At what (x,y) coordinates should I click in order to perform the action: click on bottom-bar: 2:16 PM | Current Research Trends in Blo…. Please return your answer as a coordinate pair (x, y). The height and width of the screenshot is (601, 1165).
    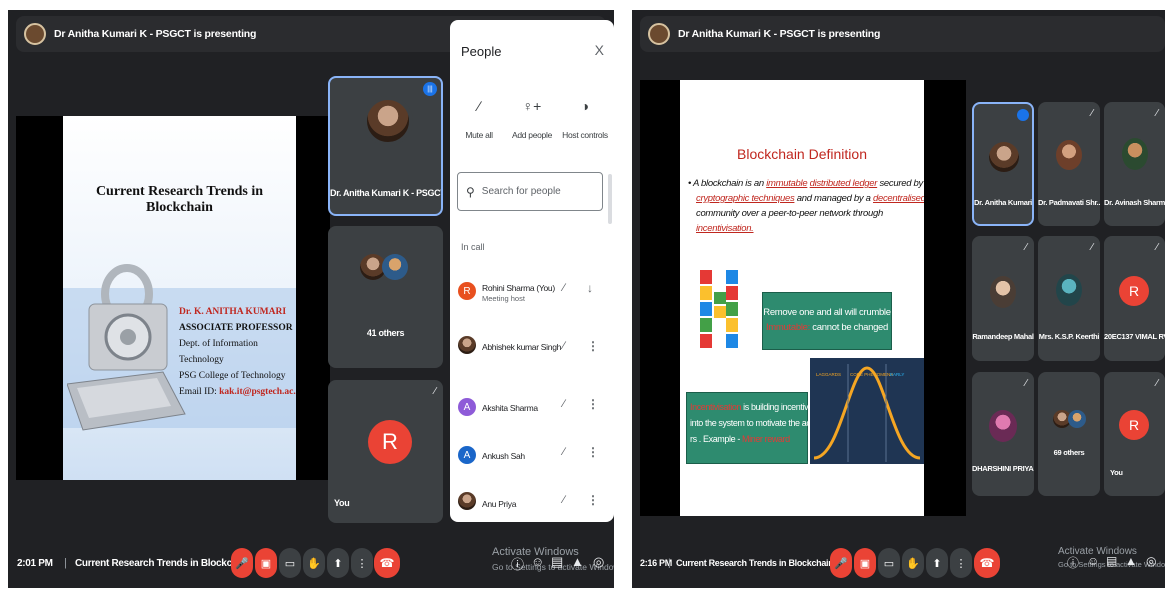
    Looking at the image, I should click on (898, 563).